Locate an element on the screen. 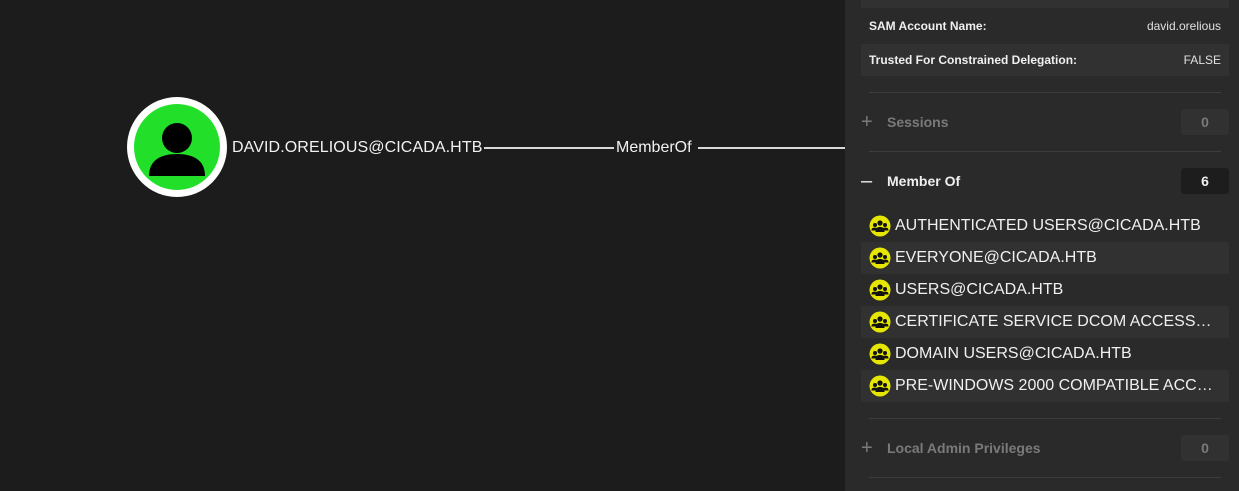  section-local-admin: + Local Admin Privileges 0 is located at coordinates (1045, 448).